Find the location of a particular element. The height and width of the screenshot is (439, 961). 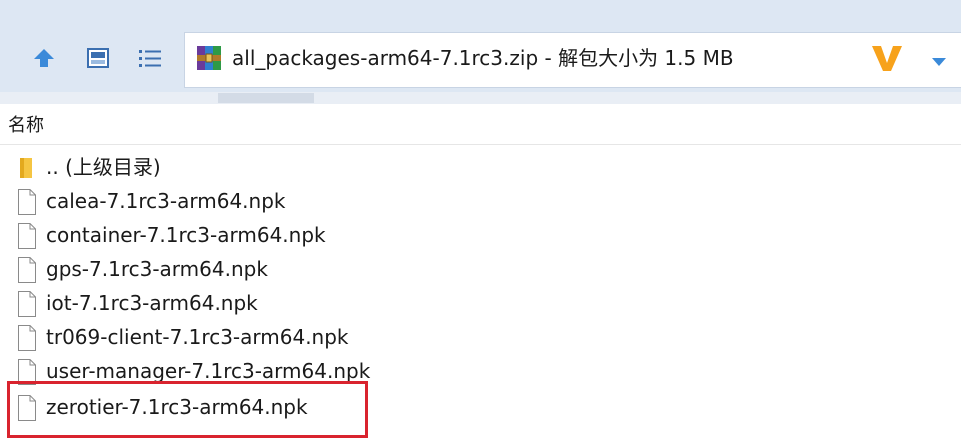

up-arrow-icon is located at coordinates (44, 58).